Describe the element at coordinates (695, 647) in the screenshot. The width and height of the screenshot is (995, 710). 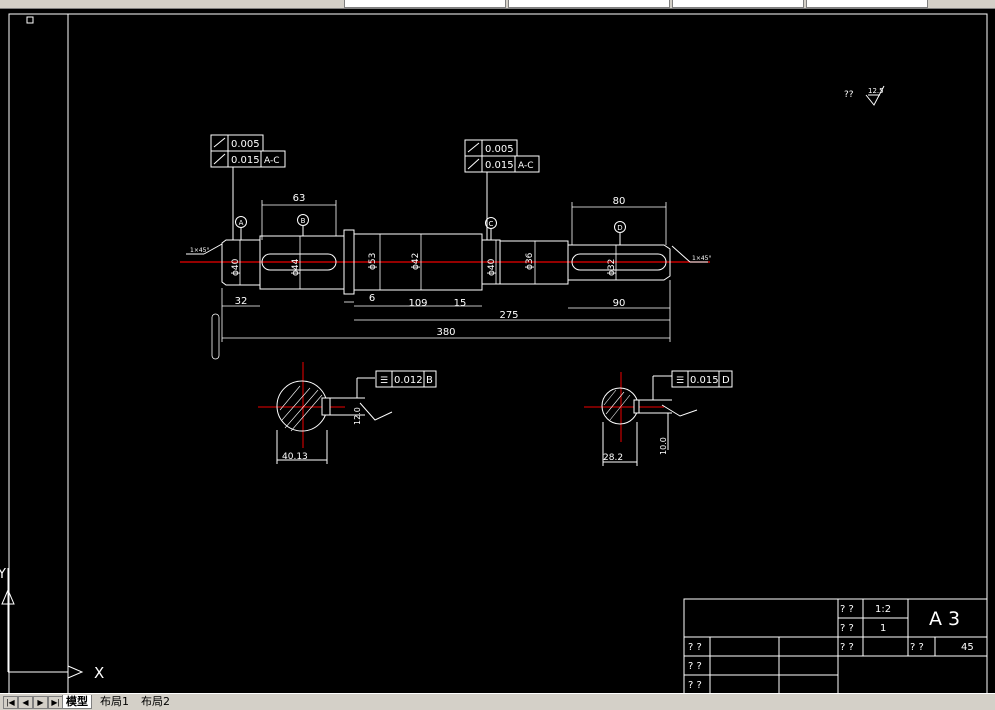
I see `row-label-1: ? ?` at that location.